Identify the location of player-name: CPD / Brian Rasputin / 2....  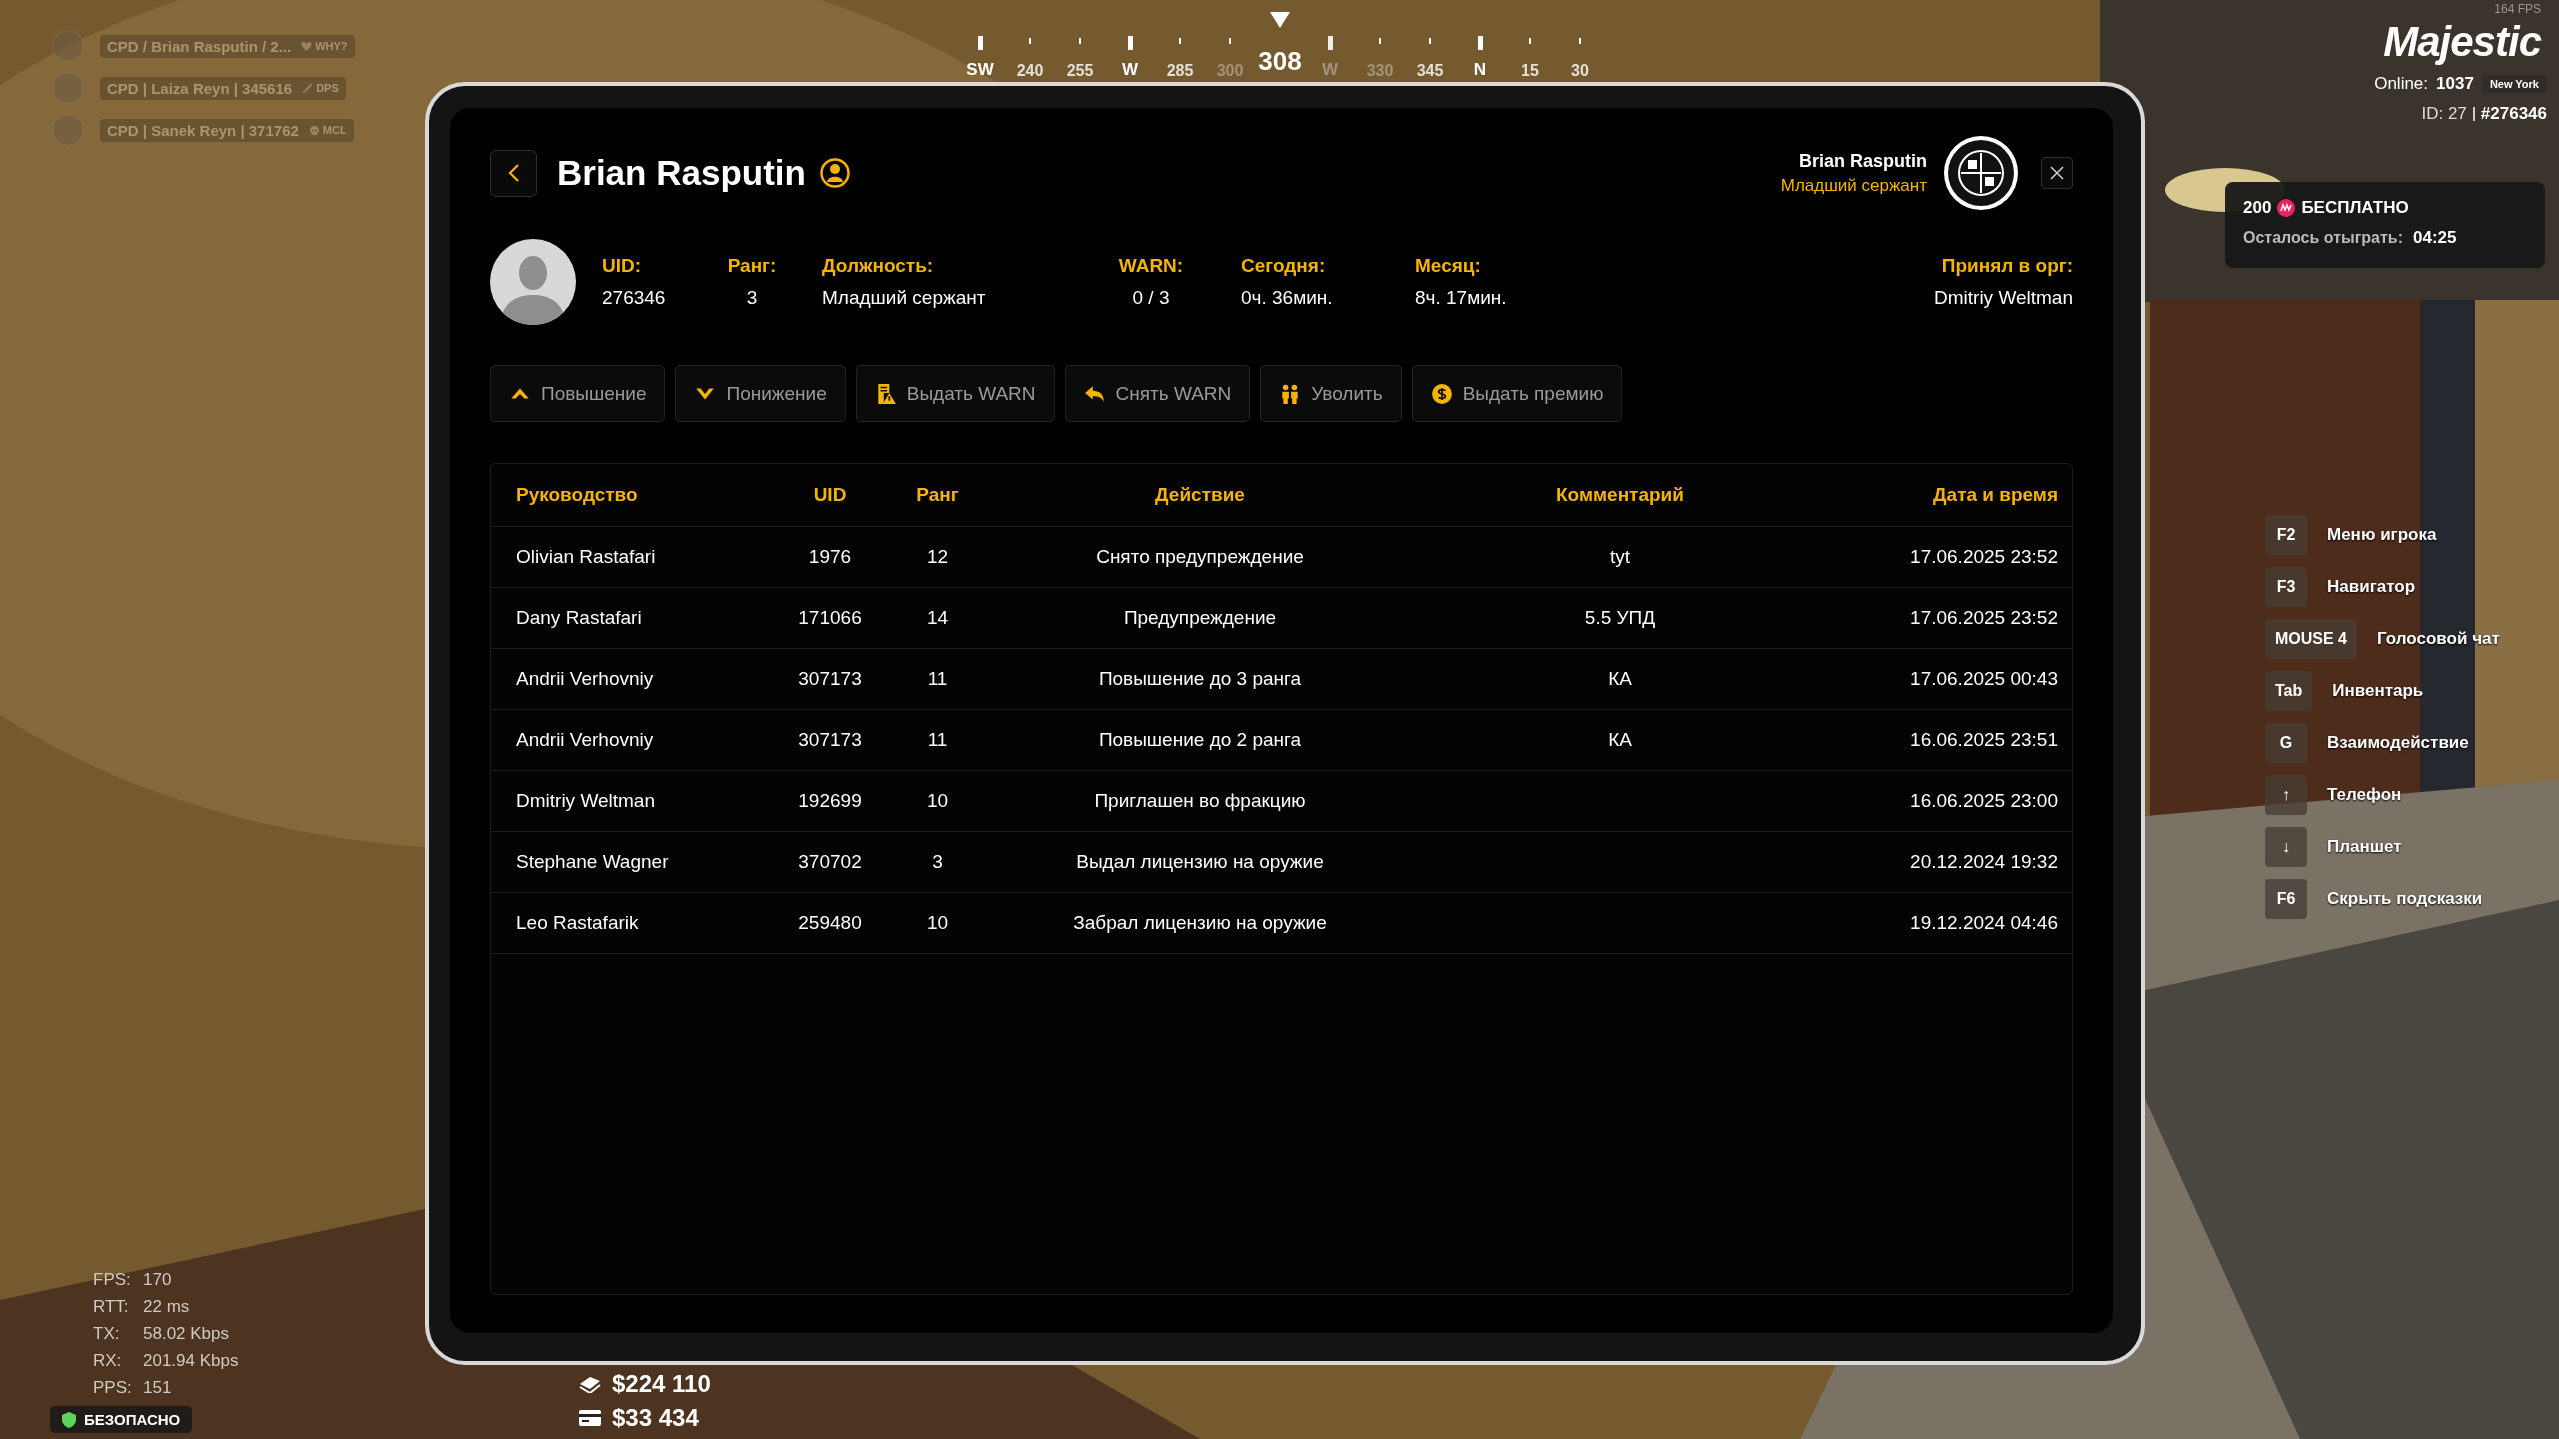
(199, 46).